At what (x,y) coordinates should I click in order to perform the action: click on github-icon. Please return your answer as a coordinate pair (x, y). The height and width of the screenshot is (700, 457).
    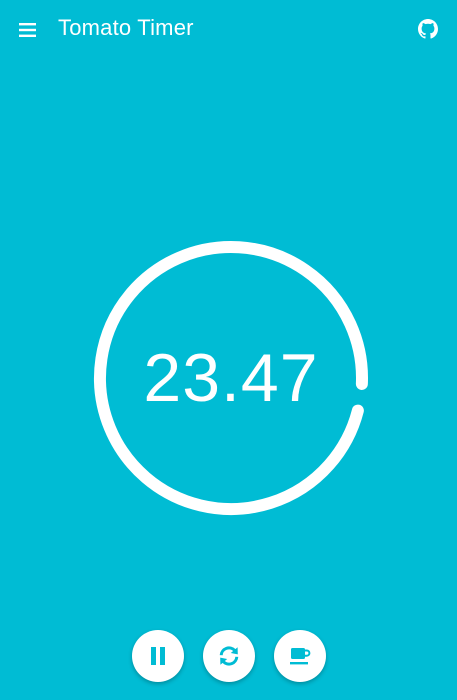
    Looking at the image, I should click on (428, 29).